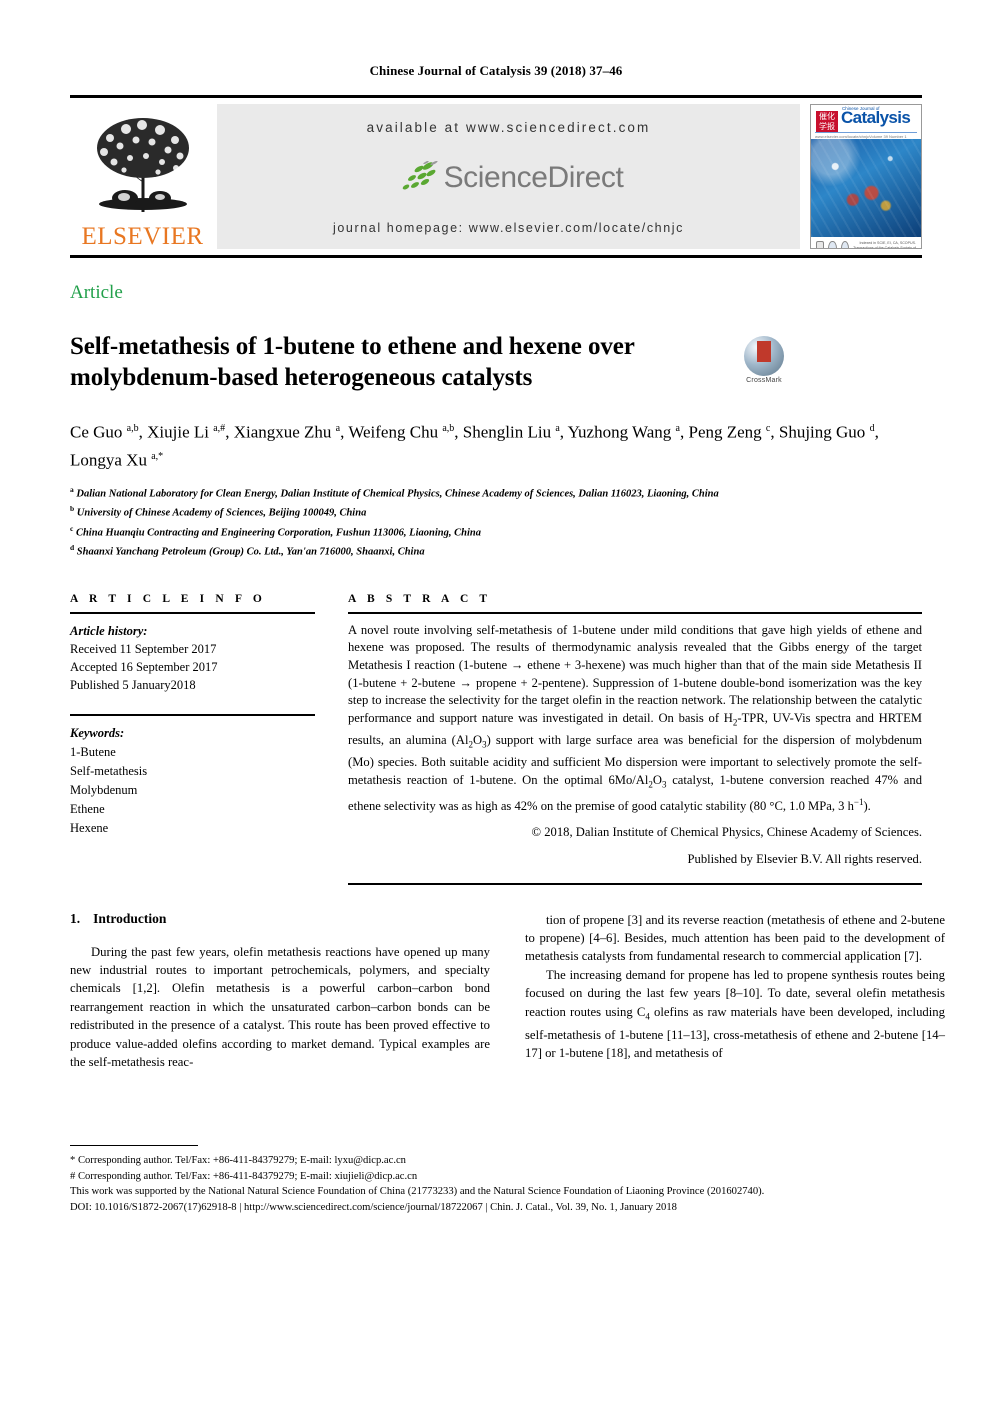  Describe the element at coordinates (192, 714) in the screenshot. I see `keywords-divider` at that location.